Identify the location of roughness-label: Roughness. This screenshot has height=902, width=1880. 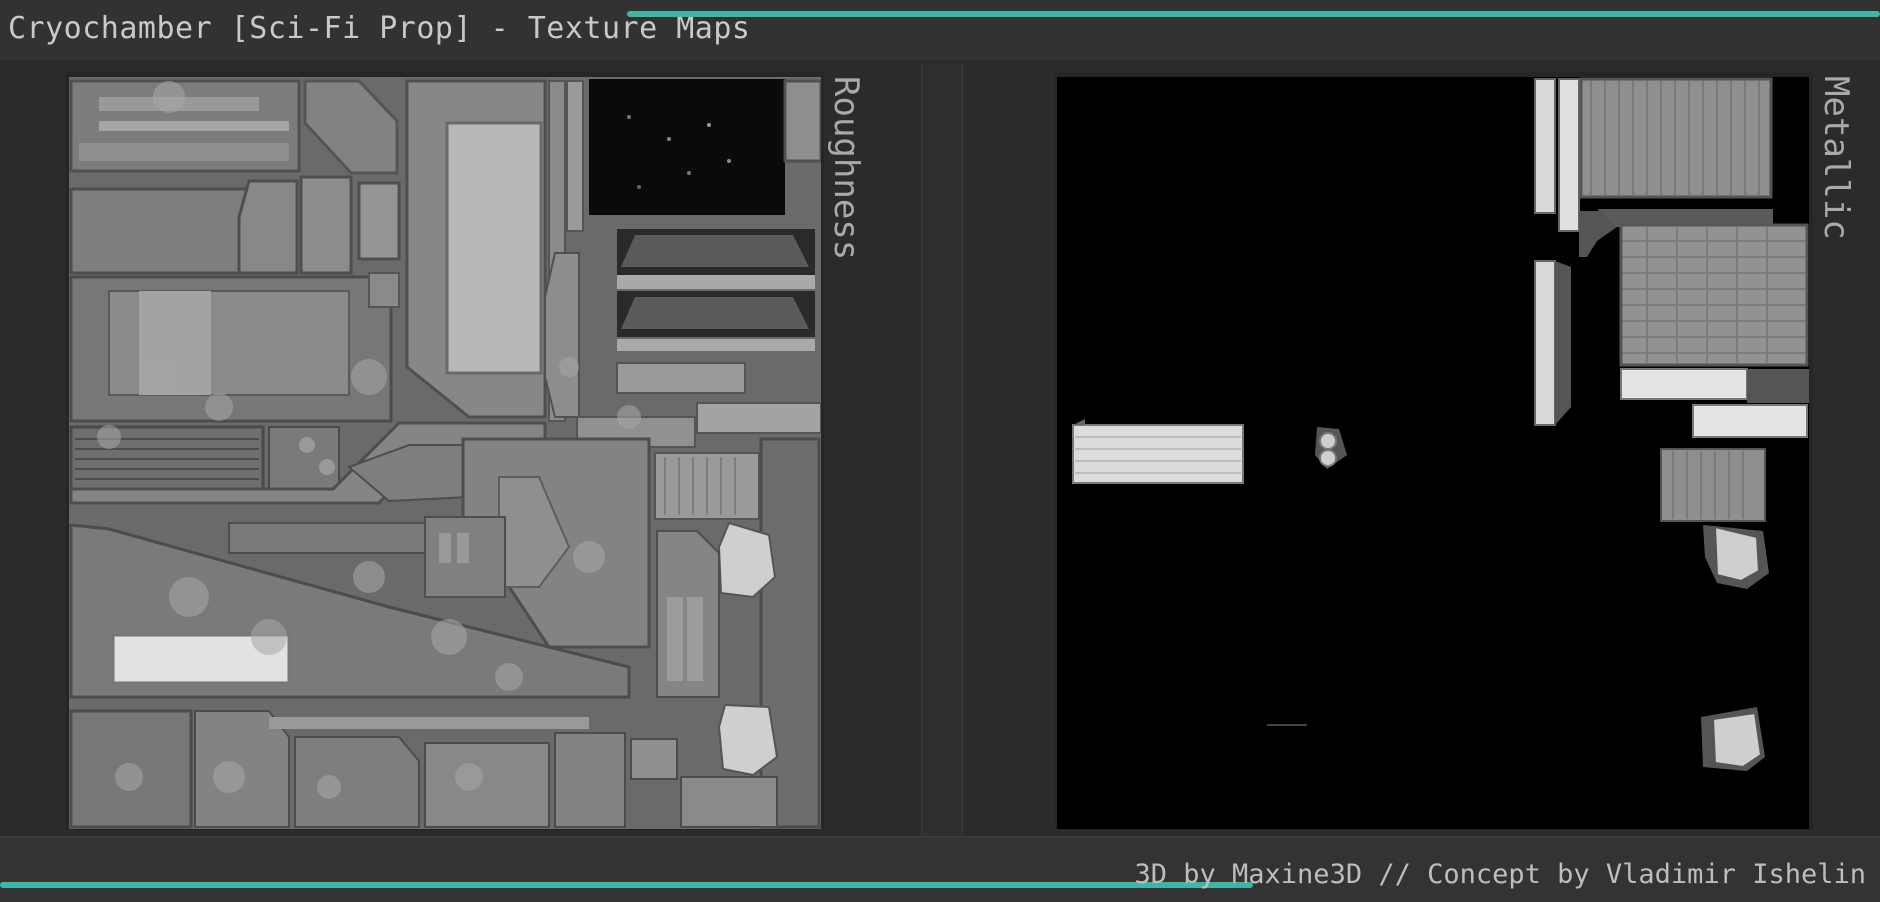
(846, 168).